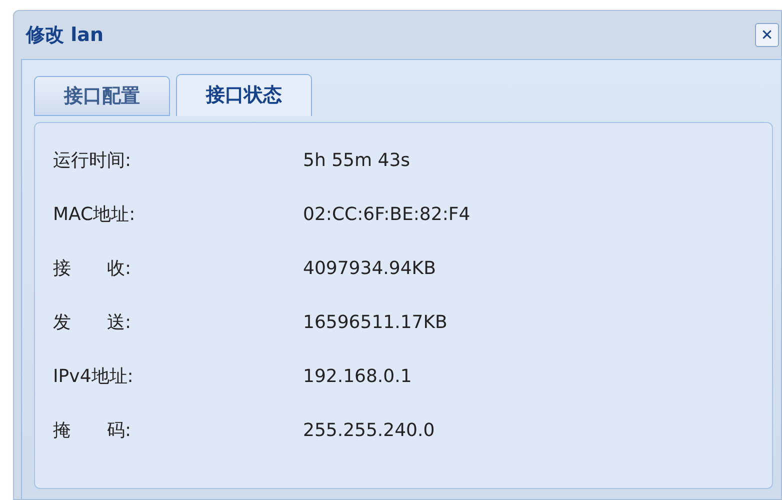 Image resolution: width=782 pixels, height=500 pixels. Describe the element at coordinates (369, 269) in the screenshot. I see `field-value: 4097934.94KB` at that location.